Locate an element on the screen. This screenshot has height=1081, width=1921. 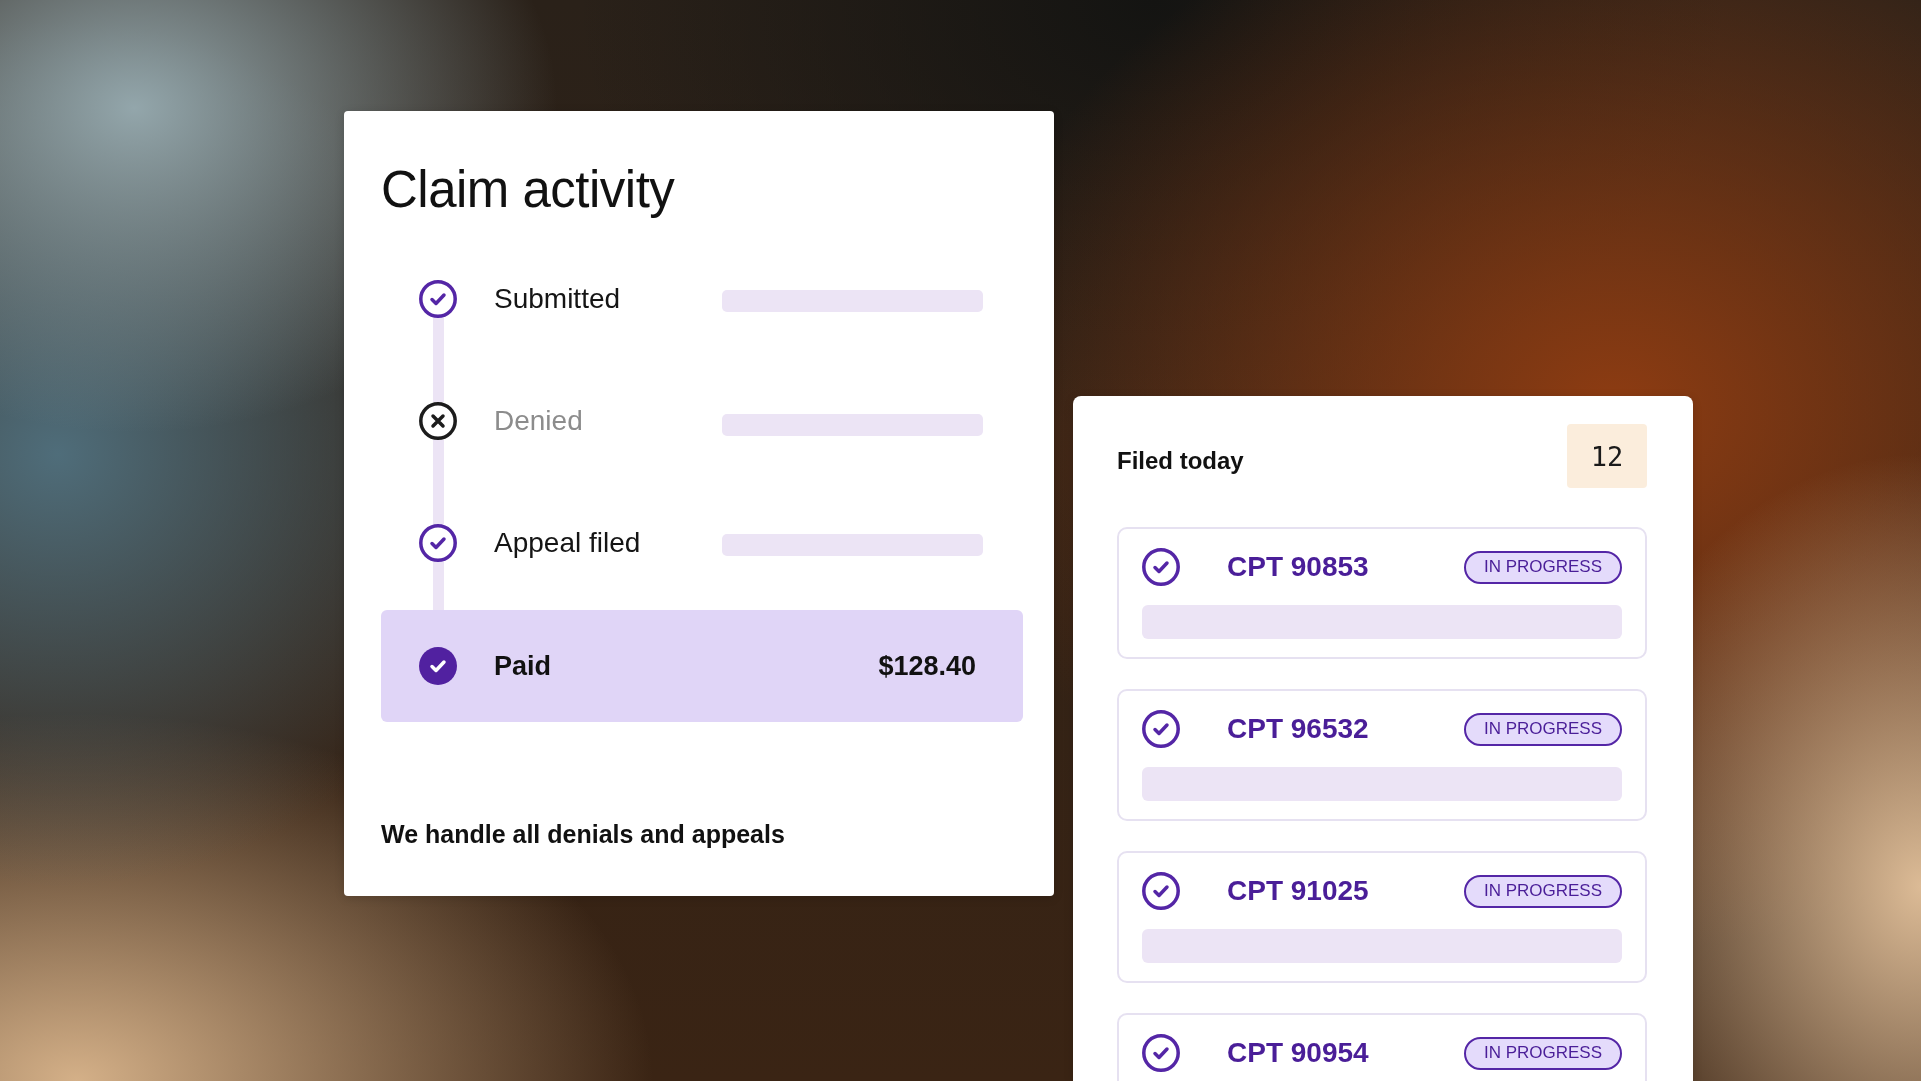
footer-text: We handle all denials and appeals is located at coordinates (583, 834).